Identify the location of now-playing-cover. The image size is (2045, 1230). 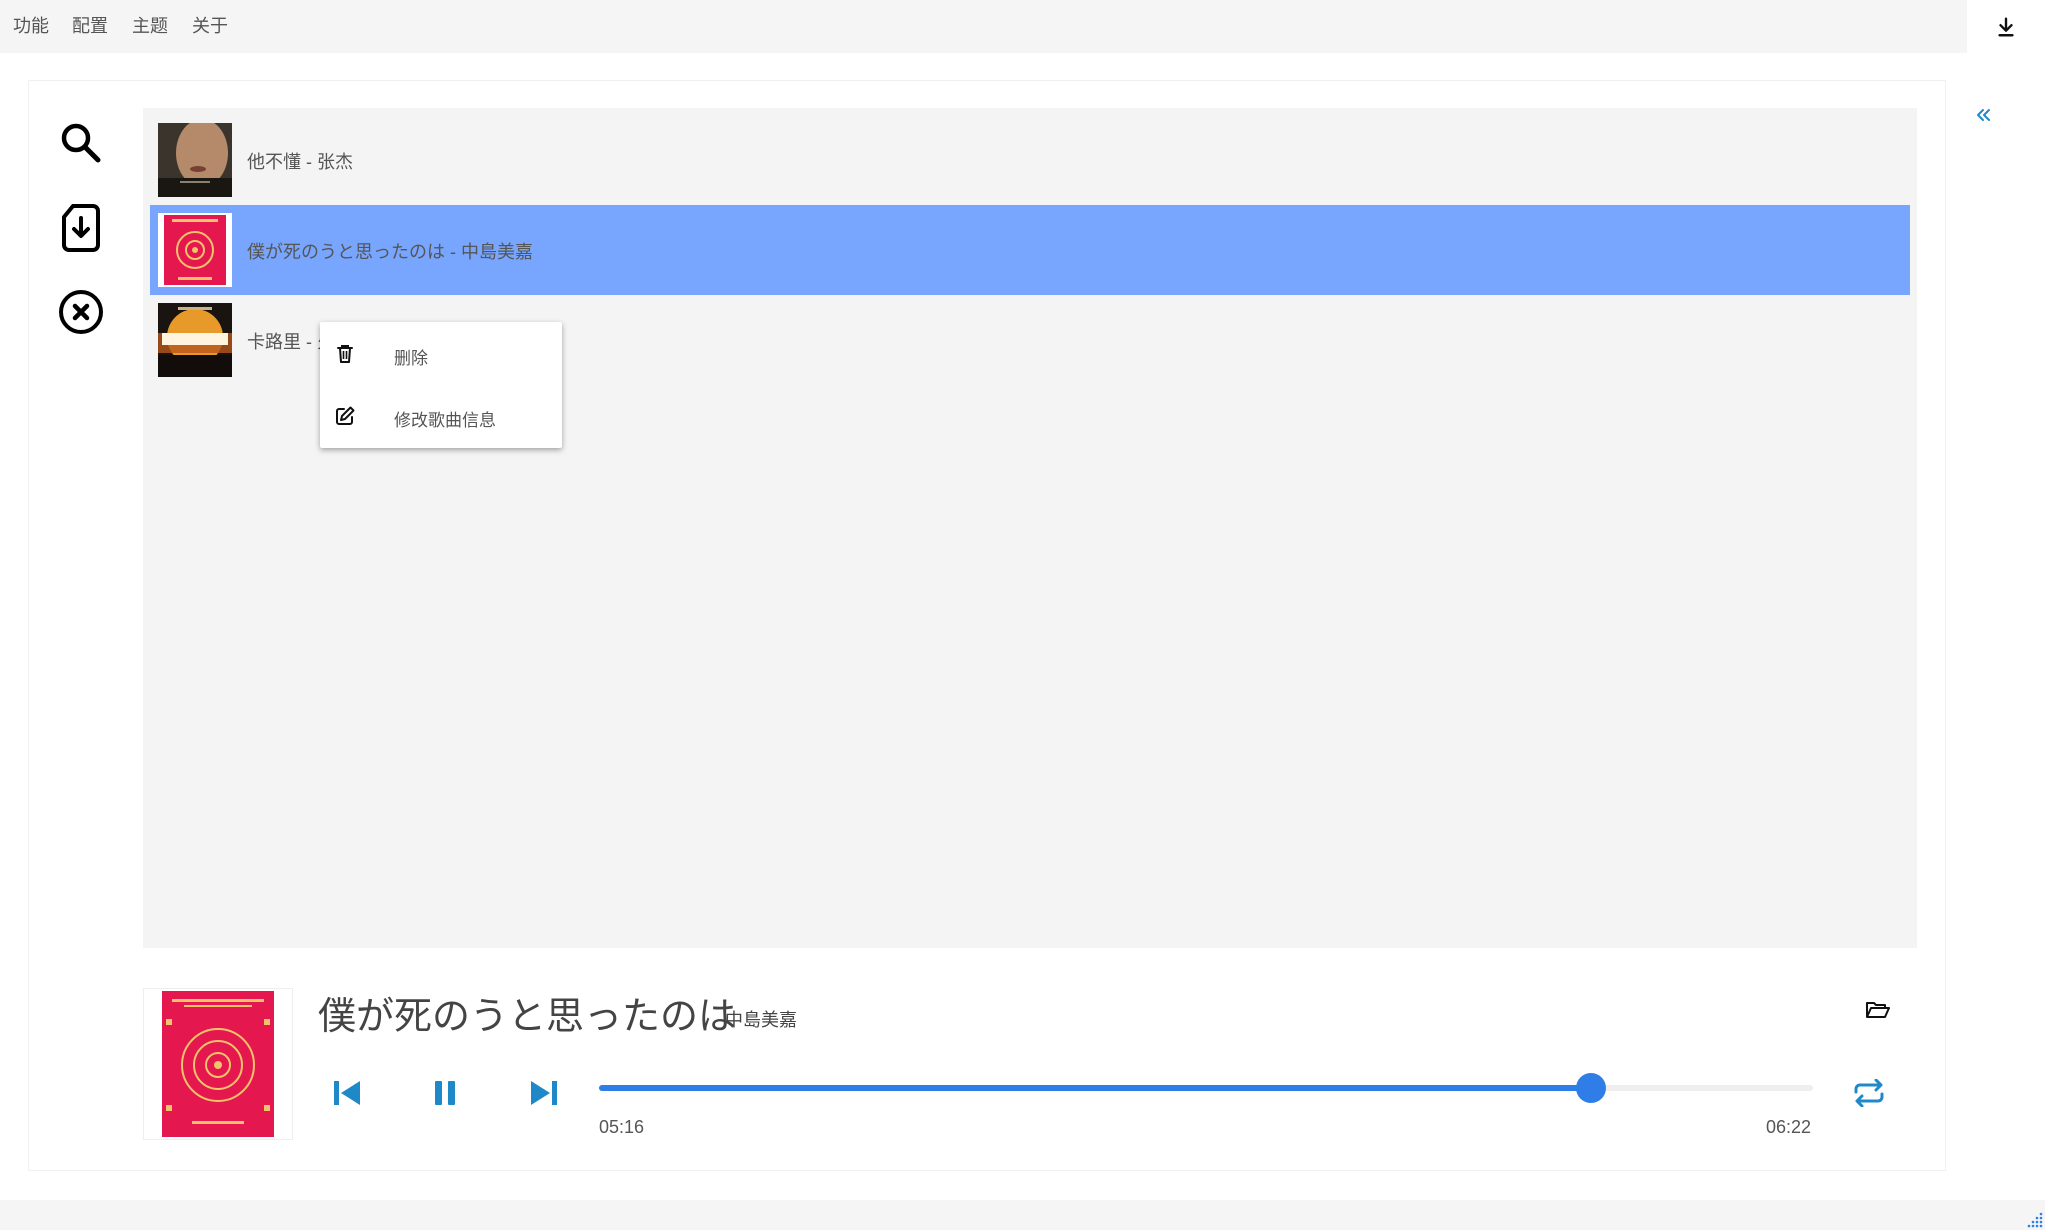
(218, 1064).